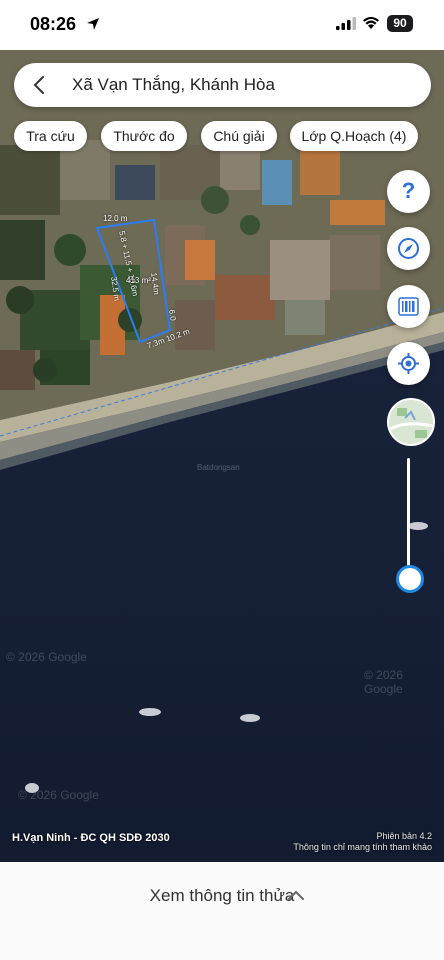 The width and height of the screenshot is (444, 960). I want to click on zoom-slider-knob, so click(410, 579).